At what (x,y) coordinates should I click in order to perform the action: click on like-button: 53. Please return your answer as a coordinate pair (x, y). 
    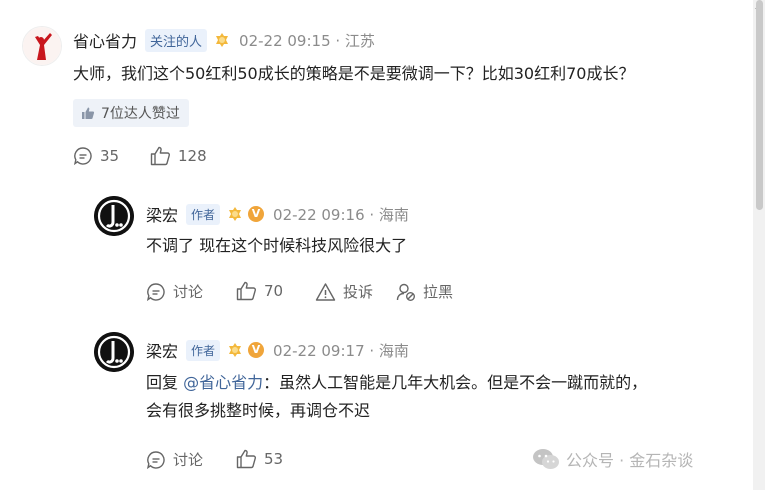
    Looking at the image, I should click on (259, 459).